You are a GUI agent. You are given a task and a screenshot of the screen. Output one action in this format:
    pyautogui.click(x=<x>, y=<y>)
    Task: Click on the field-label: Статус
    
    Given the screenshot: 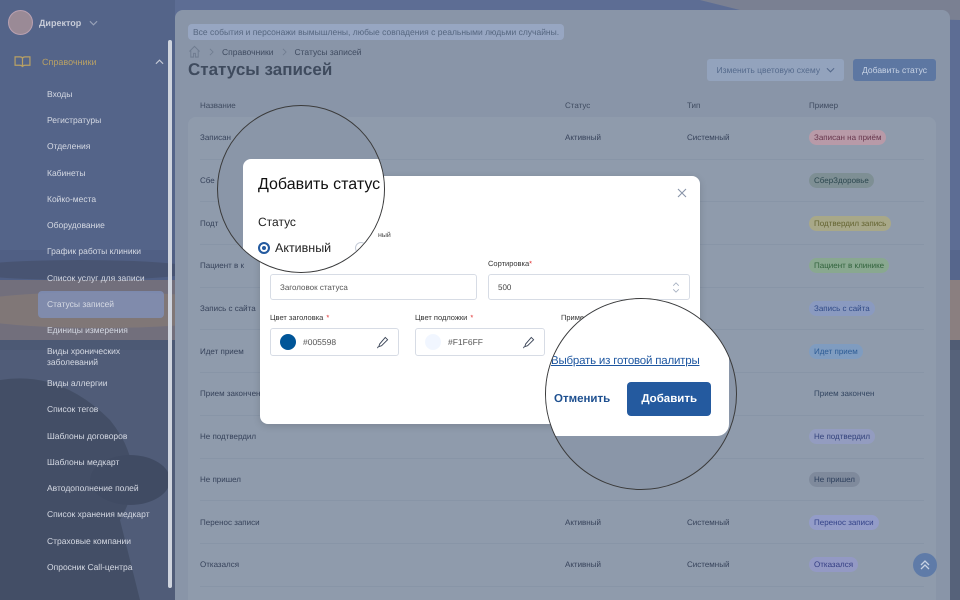 What is the action you would take?
    pyautogui.click(x=277, y=222)
    